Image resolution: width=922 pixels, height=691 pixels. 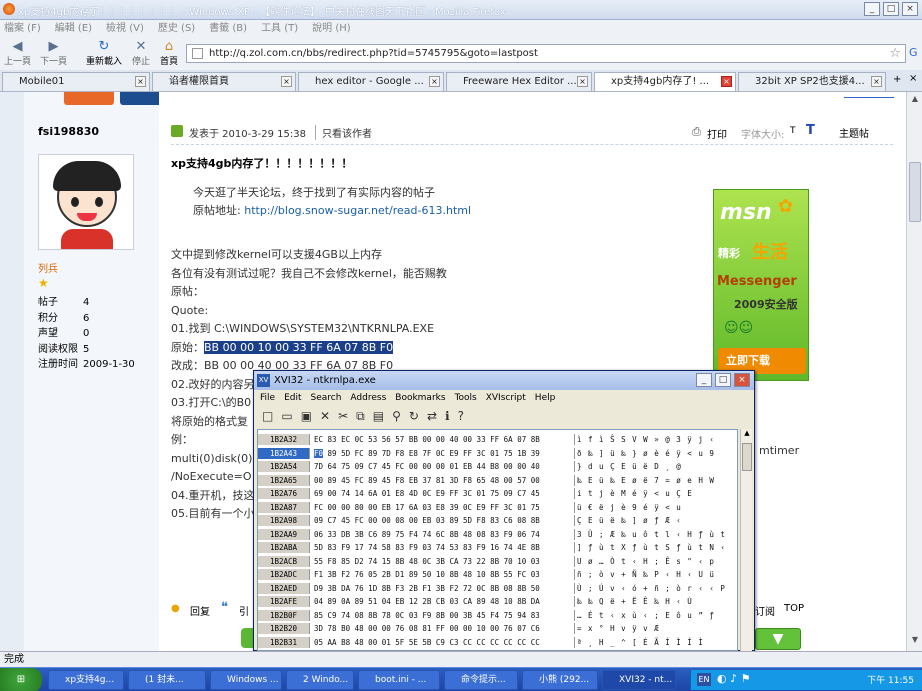 I want to click on forward-button: ▶ 下一頁, so click(x=53, y=54).